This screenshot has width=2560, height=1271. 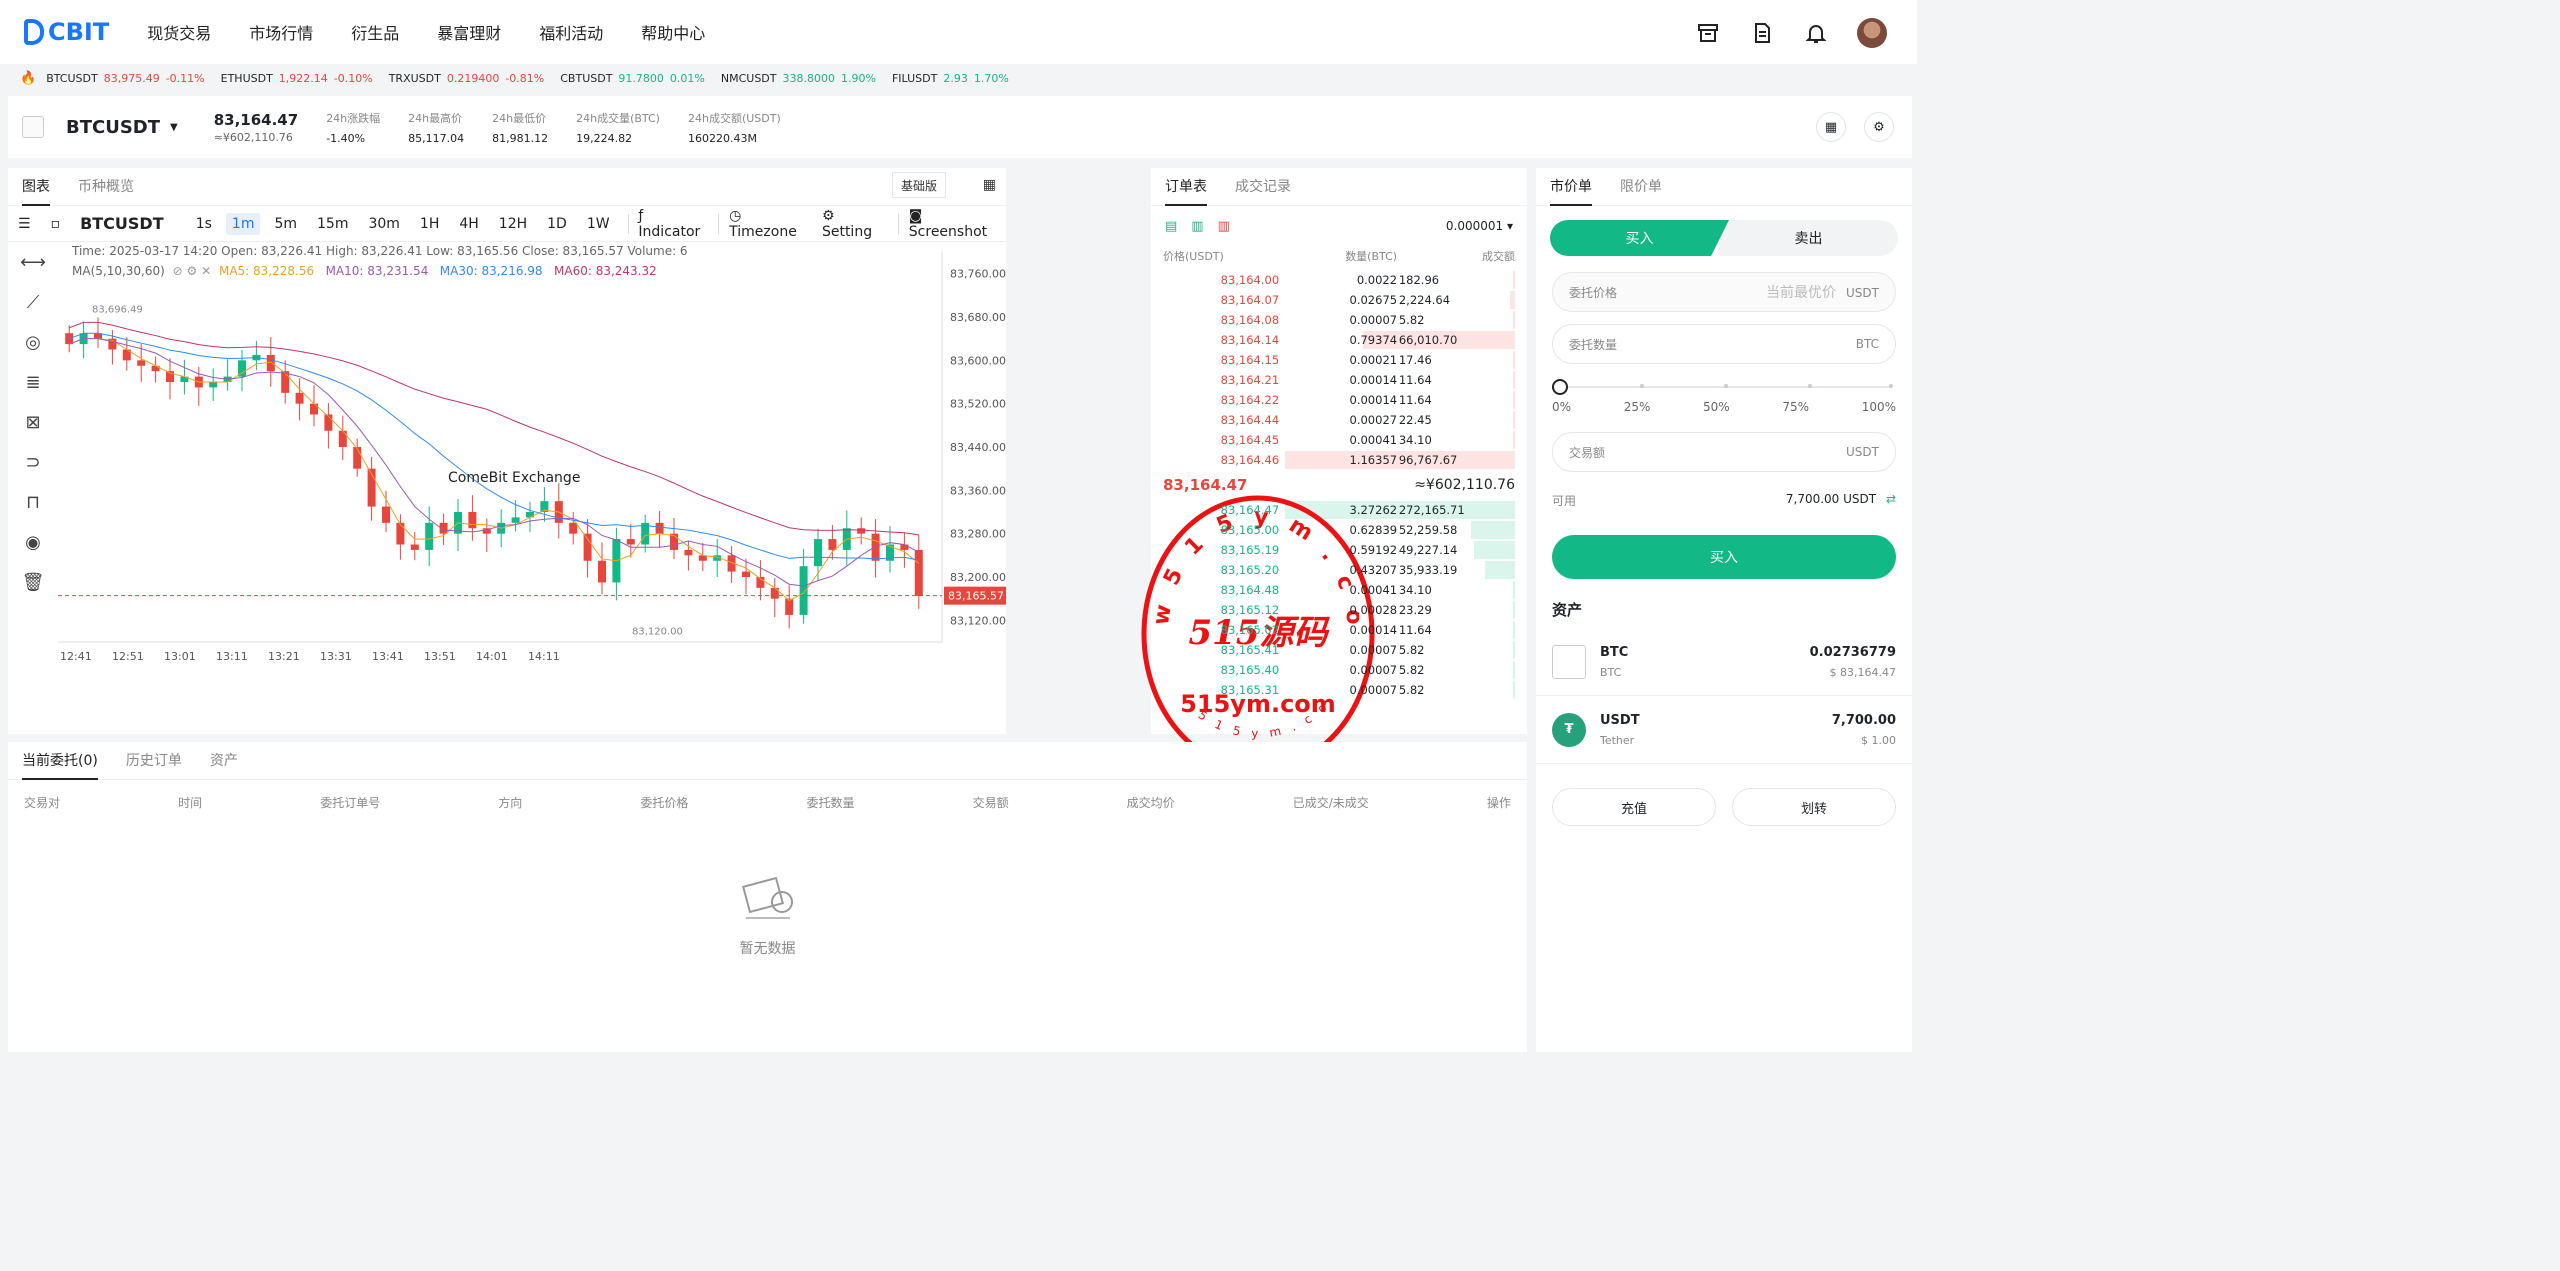 I want to click on orderbook-row: 83,164.22 0.00014 11.64, so click(x=1339, y=400).